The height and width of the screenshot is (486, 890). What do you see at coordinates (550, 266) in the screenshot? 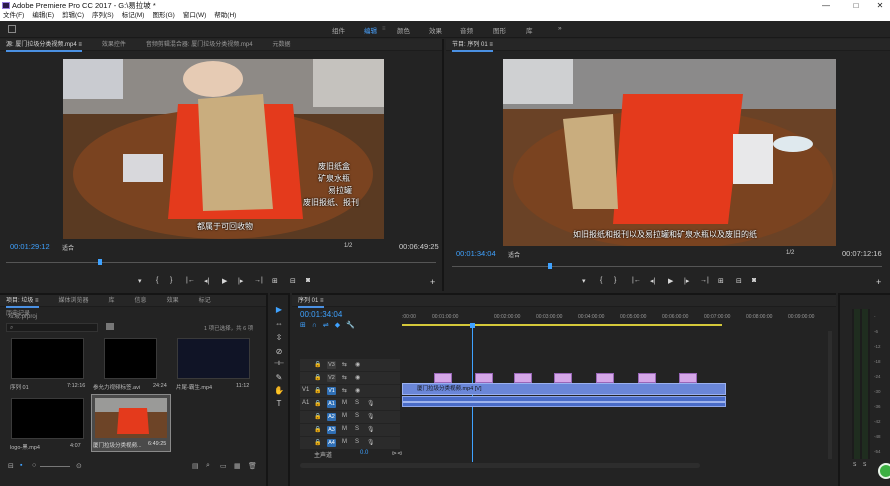
I see `program-playhead` at bounding box center [550, 266].